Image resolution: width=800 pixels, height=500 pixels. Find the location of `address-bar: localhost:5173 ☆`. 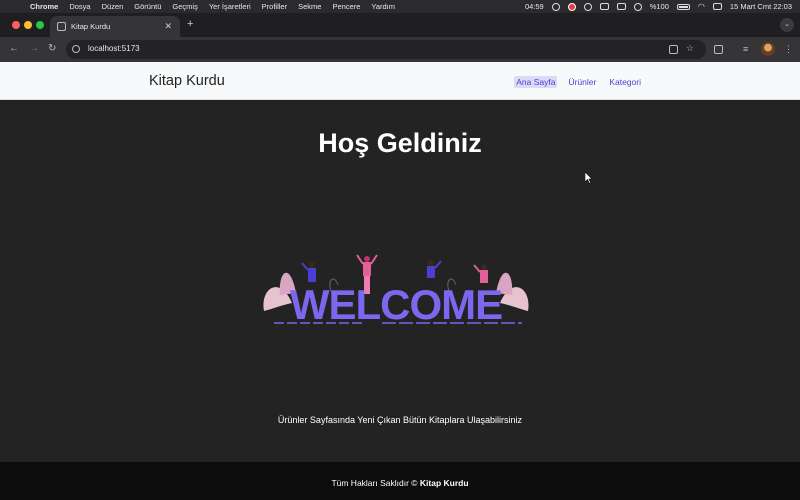

address-bar: localhost:5173 ☆ is located at coordinates (386, 49).